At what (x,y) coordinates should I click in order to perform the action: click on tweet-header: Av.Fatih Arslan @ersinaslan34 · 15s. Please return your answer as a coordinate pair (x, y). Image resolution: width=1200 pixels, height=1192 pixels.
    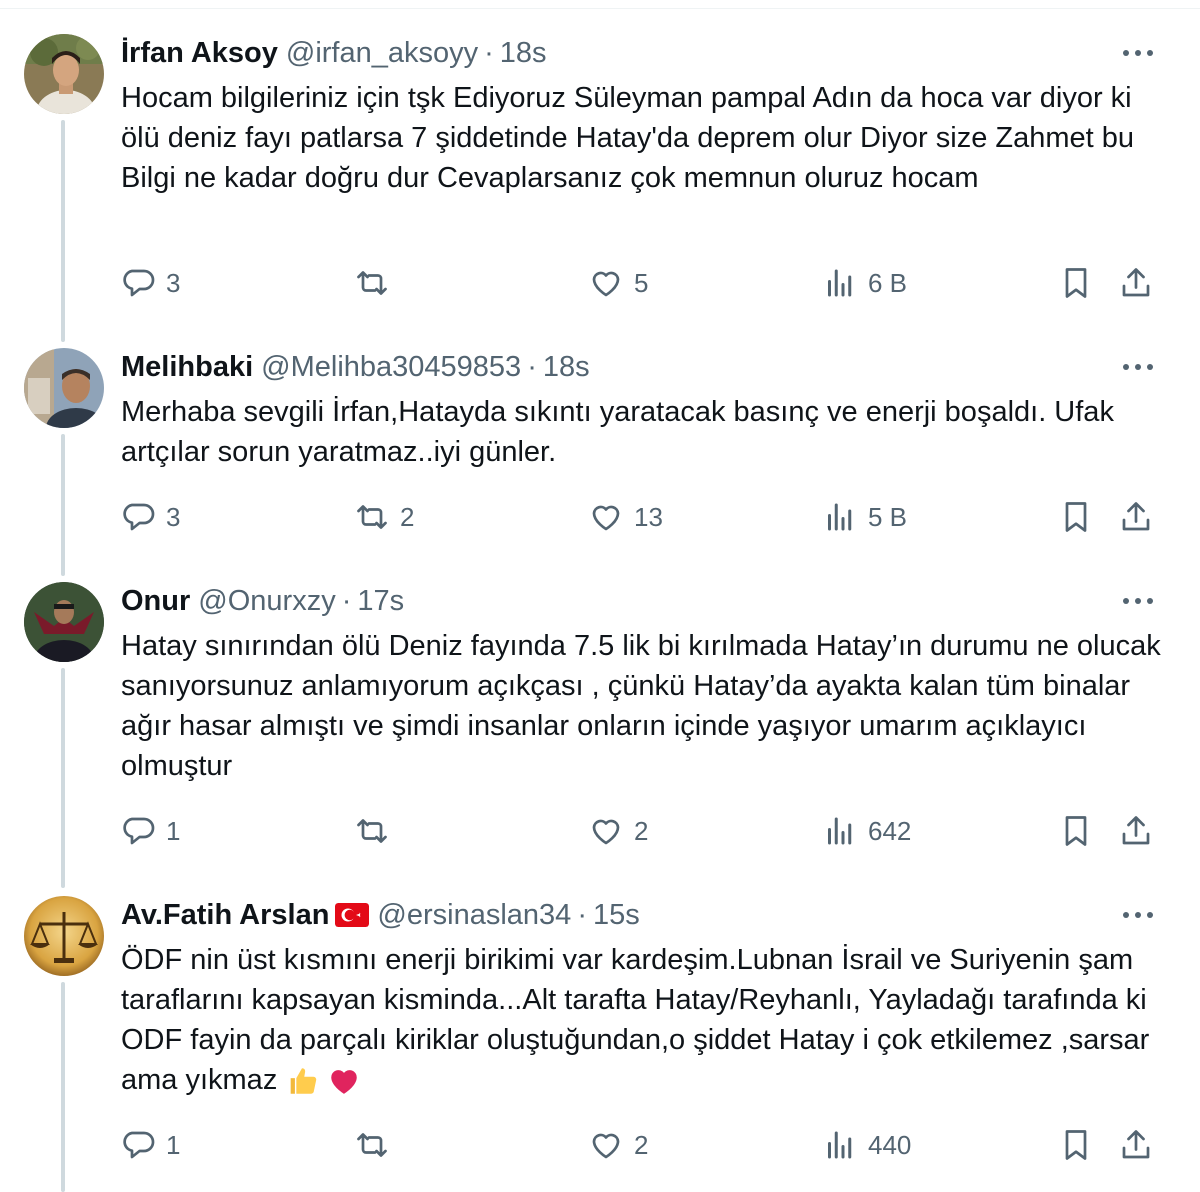
    Looking at the image, I should click on (380, 915).